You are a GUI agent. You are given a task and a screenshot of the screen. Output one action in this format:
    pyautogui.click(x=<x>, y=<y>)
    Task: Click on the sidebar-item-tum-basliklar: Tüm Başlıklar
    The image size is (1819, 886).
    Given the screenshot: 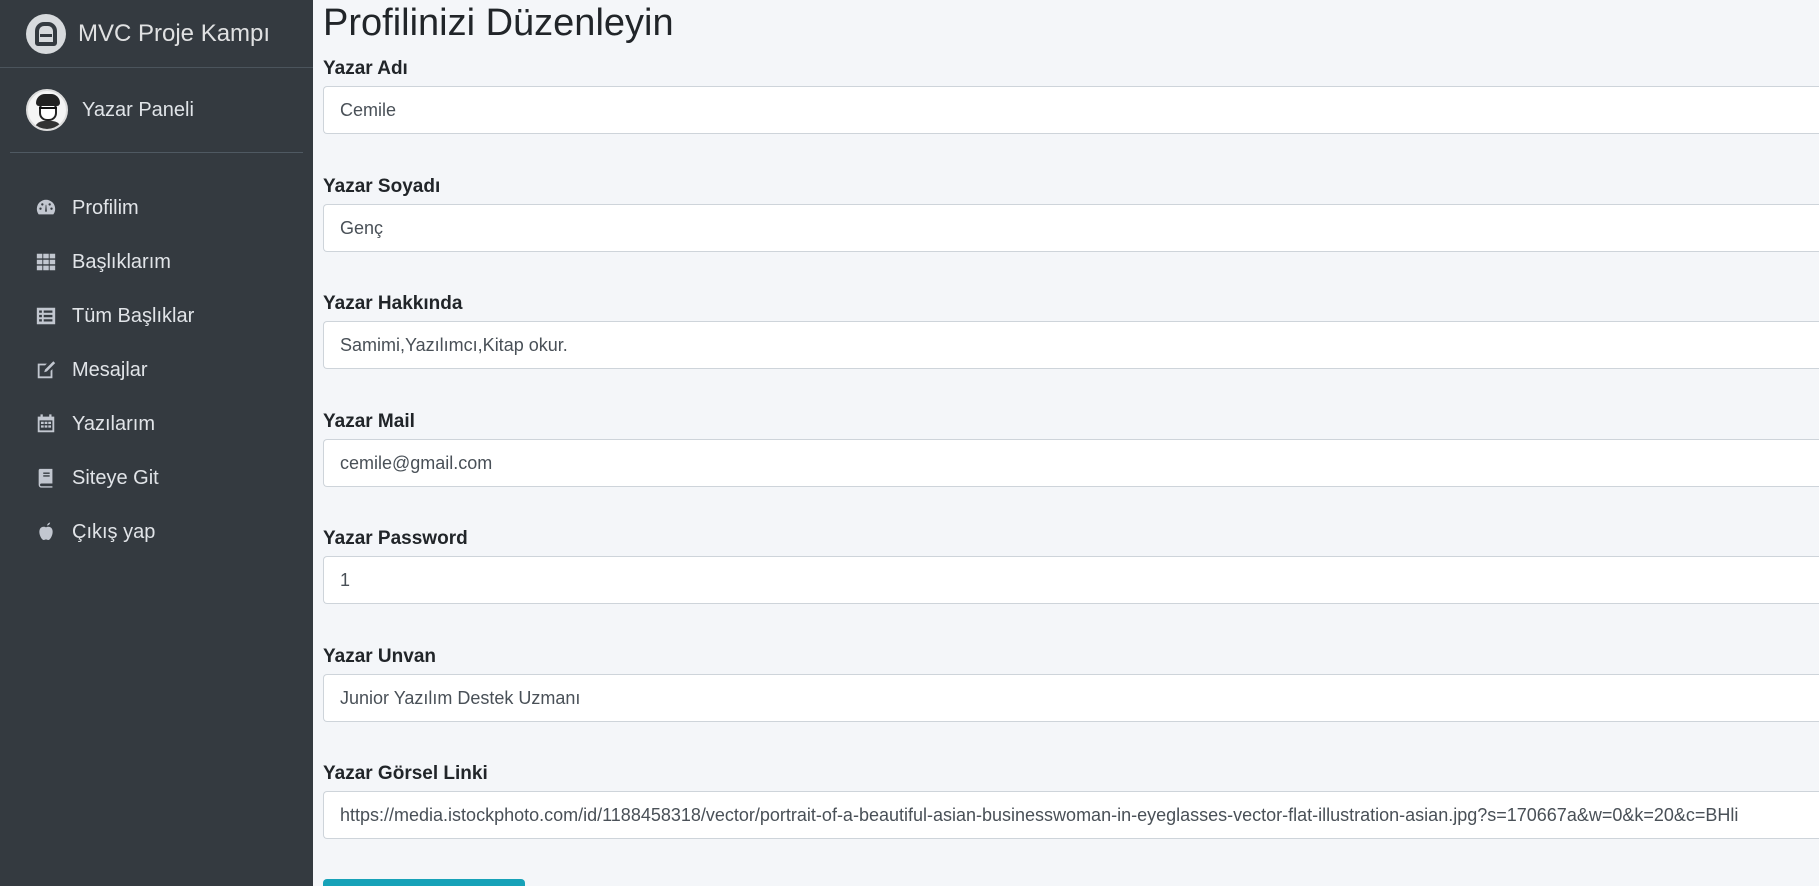 What is the action you would take?
    pyautogui.click(x=156, y=316)
    